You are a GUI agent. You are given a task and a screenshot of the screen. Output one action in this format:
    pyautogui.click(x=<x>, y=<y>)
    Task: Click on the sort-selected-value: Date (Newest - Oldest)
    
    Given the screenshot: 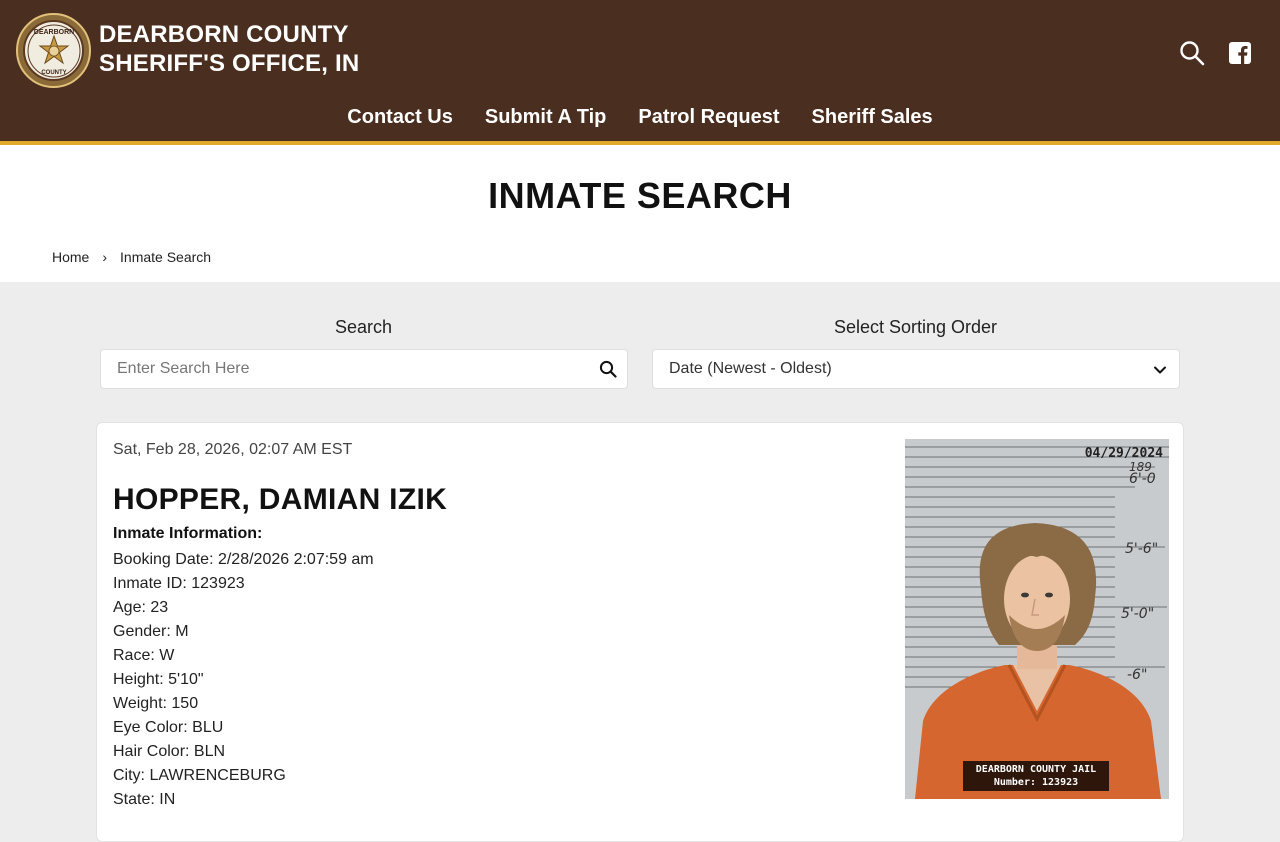 What is the action you would take?
    pyautogui.click(x=750, y=368)
    